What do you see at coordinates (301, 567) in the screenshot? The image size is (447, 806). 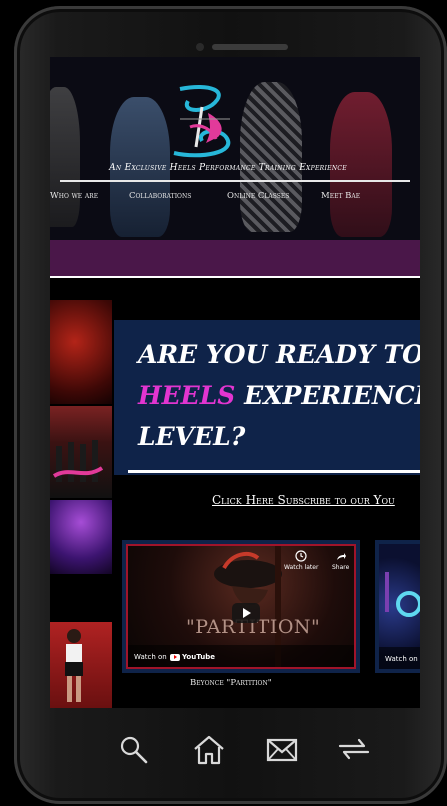 I see `watch-later-label: Watch later` at bounding box center [301, 567].